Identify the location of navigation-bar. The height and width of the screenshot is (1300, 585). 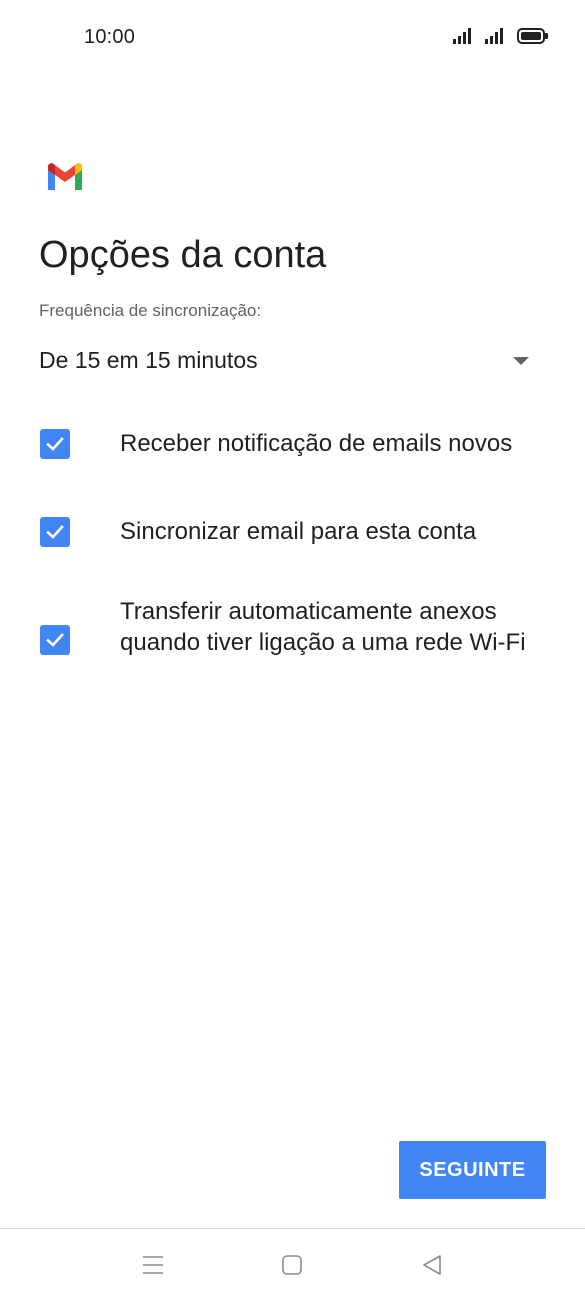
(292, 1264).